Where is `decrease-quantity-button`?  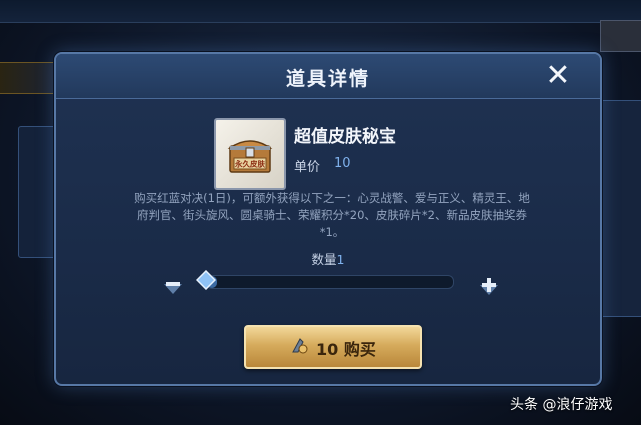 decrease-quantity-button is located at coordinates (173, 285).